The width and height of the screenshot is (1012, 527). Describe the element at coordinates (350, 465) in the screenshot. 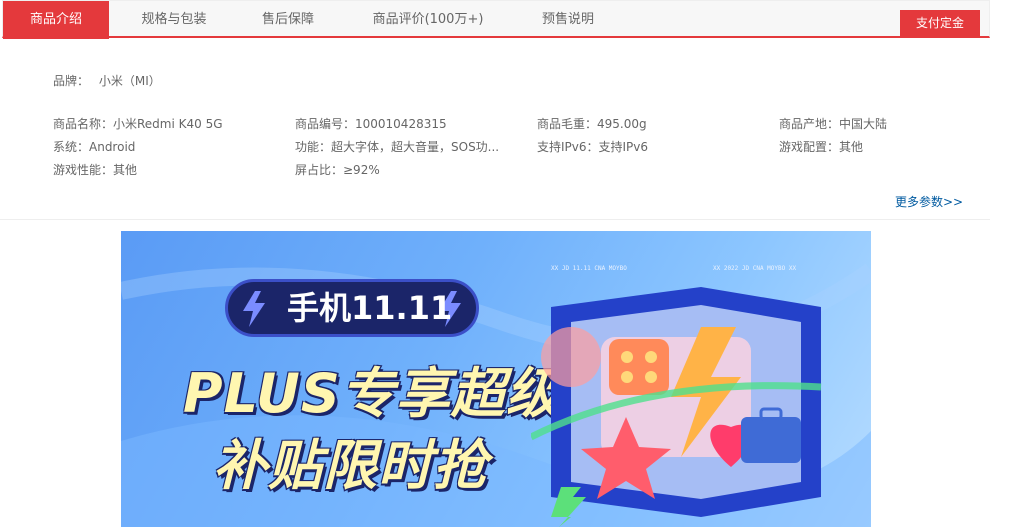

I see `banner-headline-2: 补贴限时抢` at that location.